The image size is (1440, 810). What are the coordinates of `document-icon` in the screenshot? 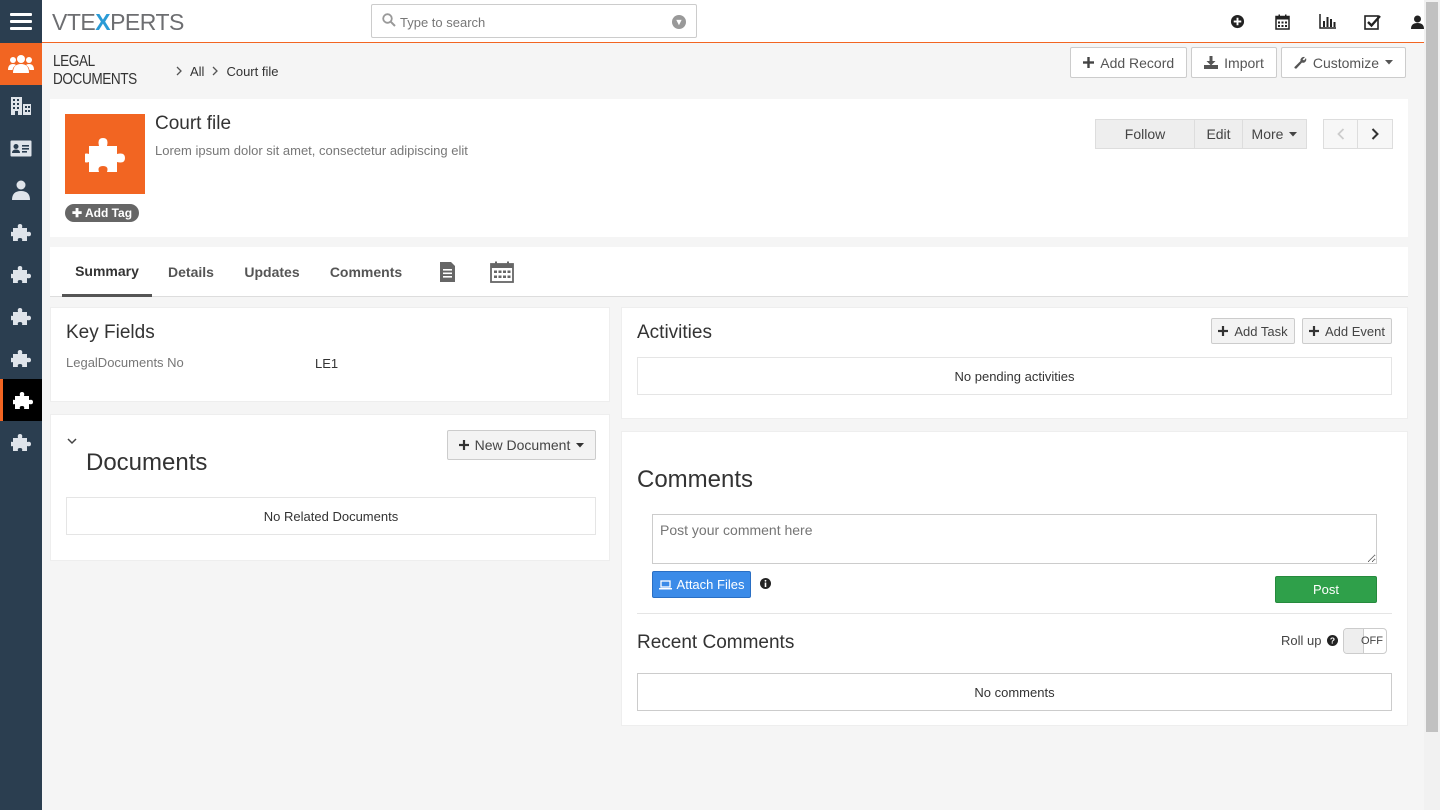 It's located at (447, 272).